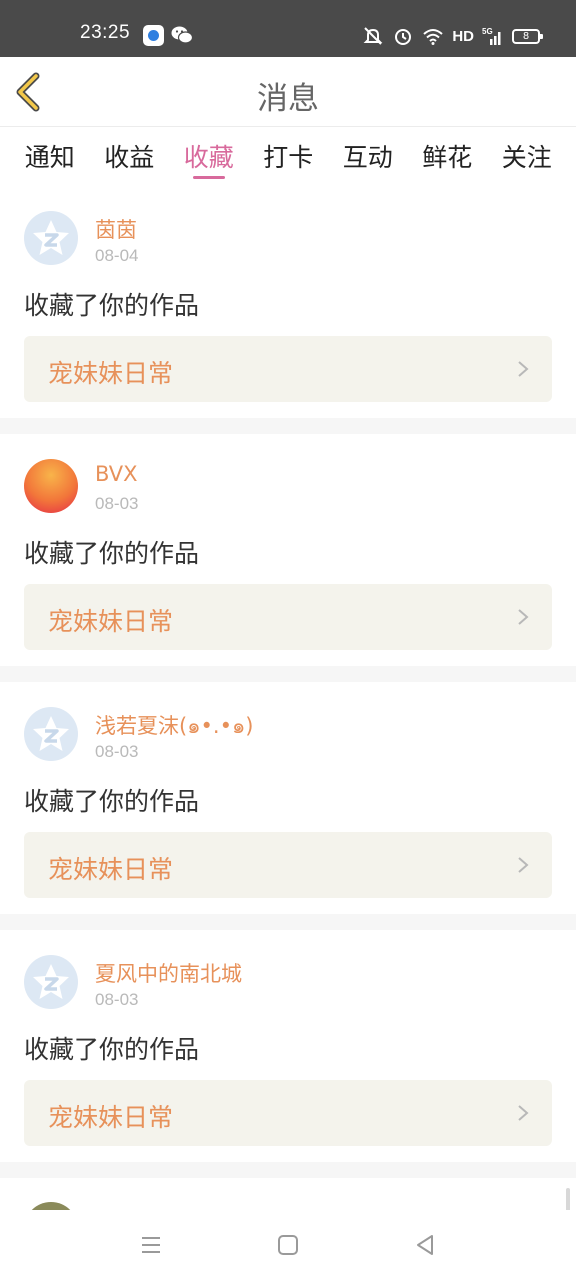  What do you see at coordinates (116, 474) in the screenshot?
I see `user-name: BVX` at bounding box center [116, 474].